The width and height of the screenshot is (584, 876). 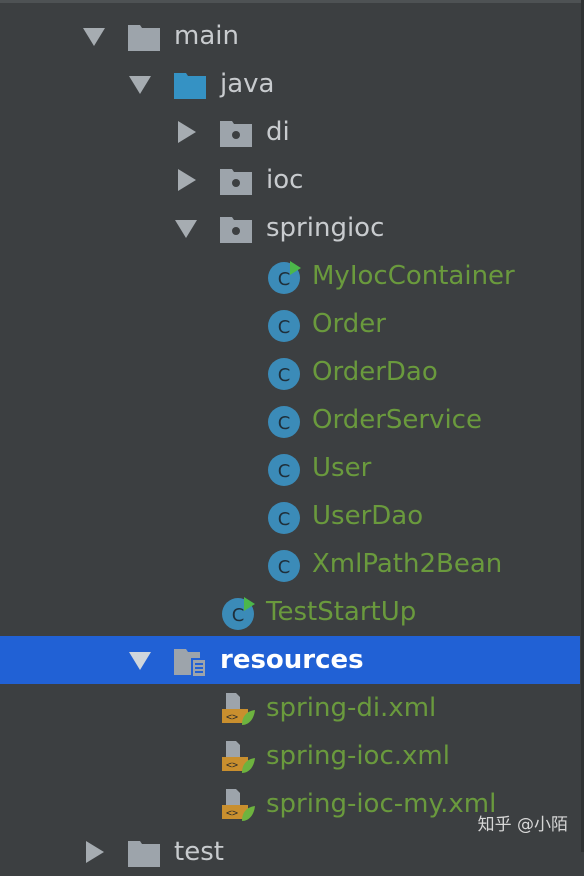 I want to click on tree-node-di: di, so click(x=292, y=132).